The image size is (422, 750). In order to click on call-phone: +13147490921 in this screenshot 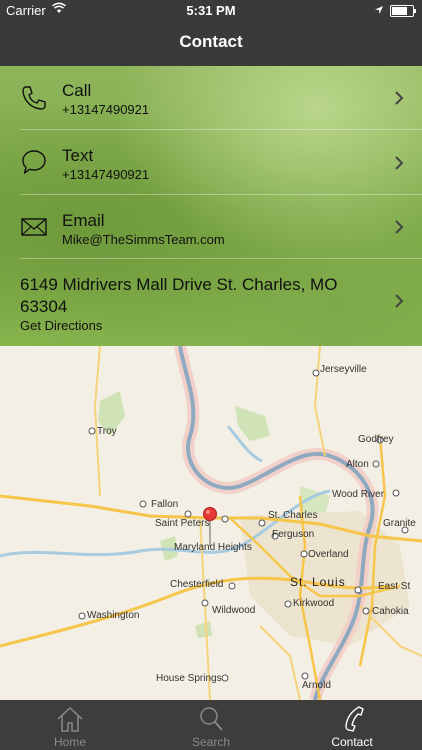, I will do `click(106, 109)`.